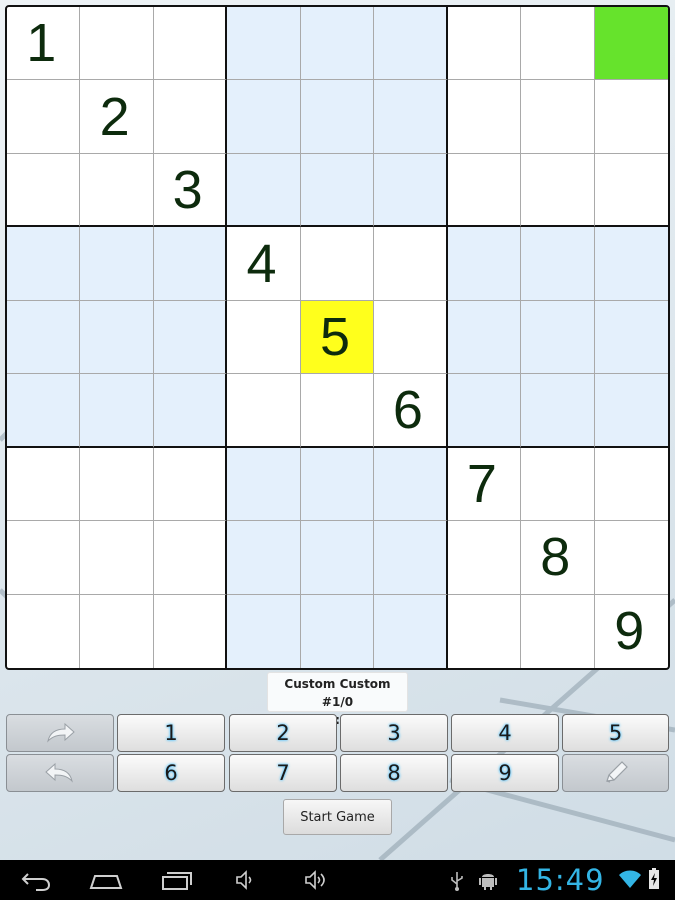  I want to click on sudoku-cell-r4c9, so click(631, 264).